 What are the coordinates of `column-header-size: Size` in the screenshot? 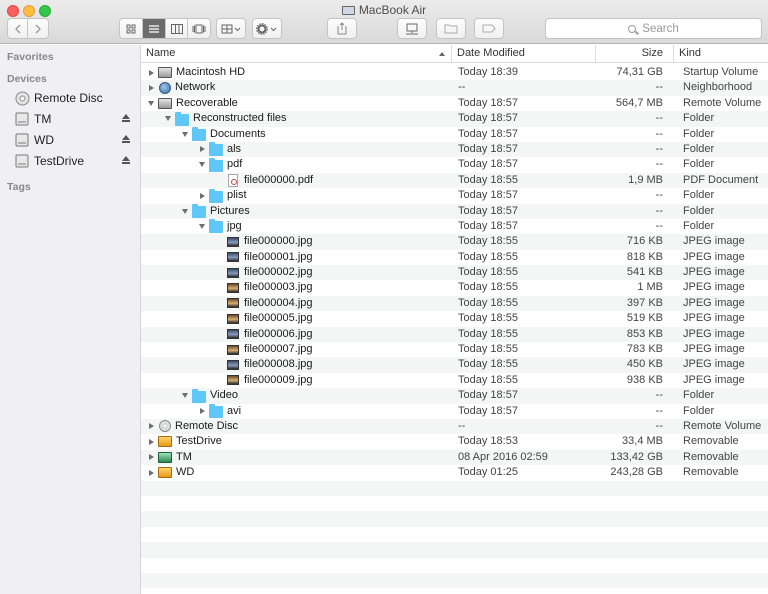 It's located at (635, 54).